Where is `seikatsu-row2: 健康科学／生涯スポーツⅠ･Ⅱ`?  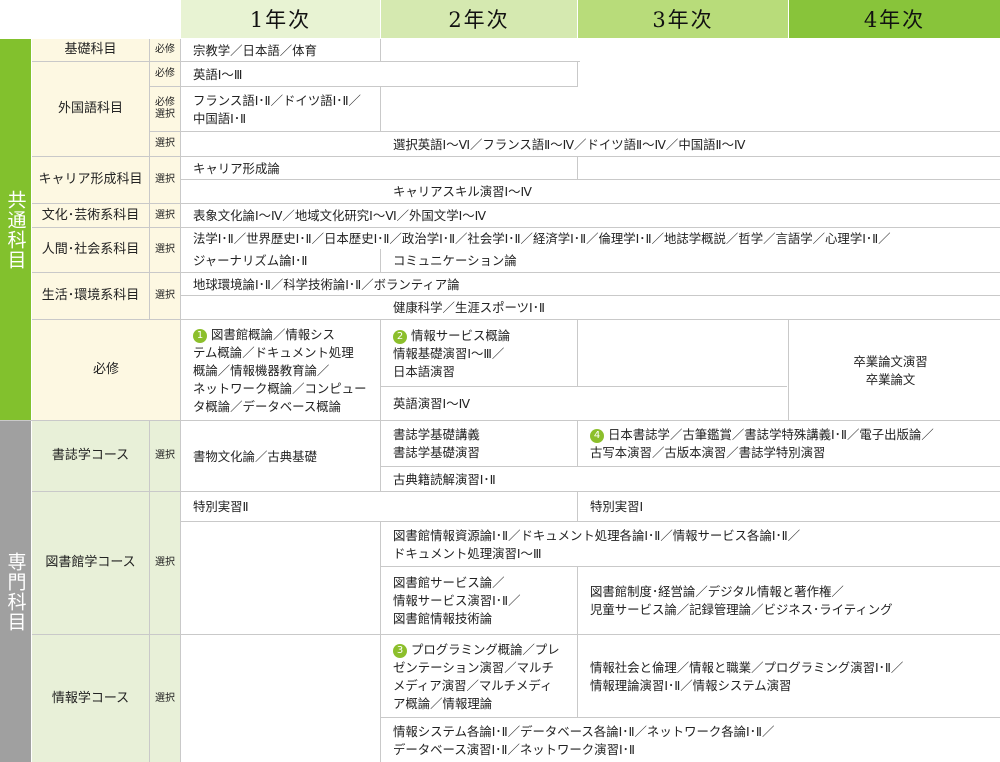
seikatsu-row2: 健康科学／生涯スポーツⅠ･Ⅱ is located at coordinates (469, 307).